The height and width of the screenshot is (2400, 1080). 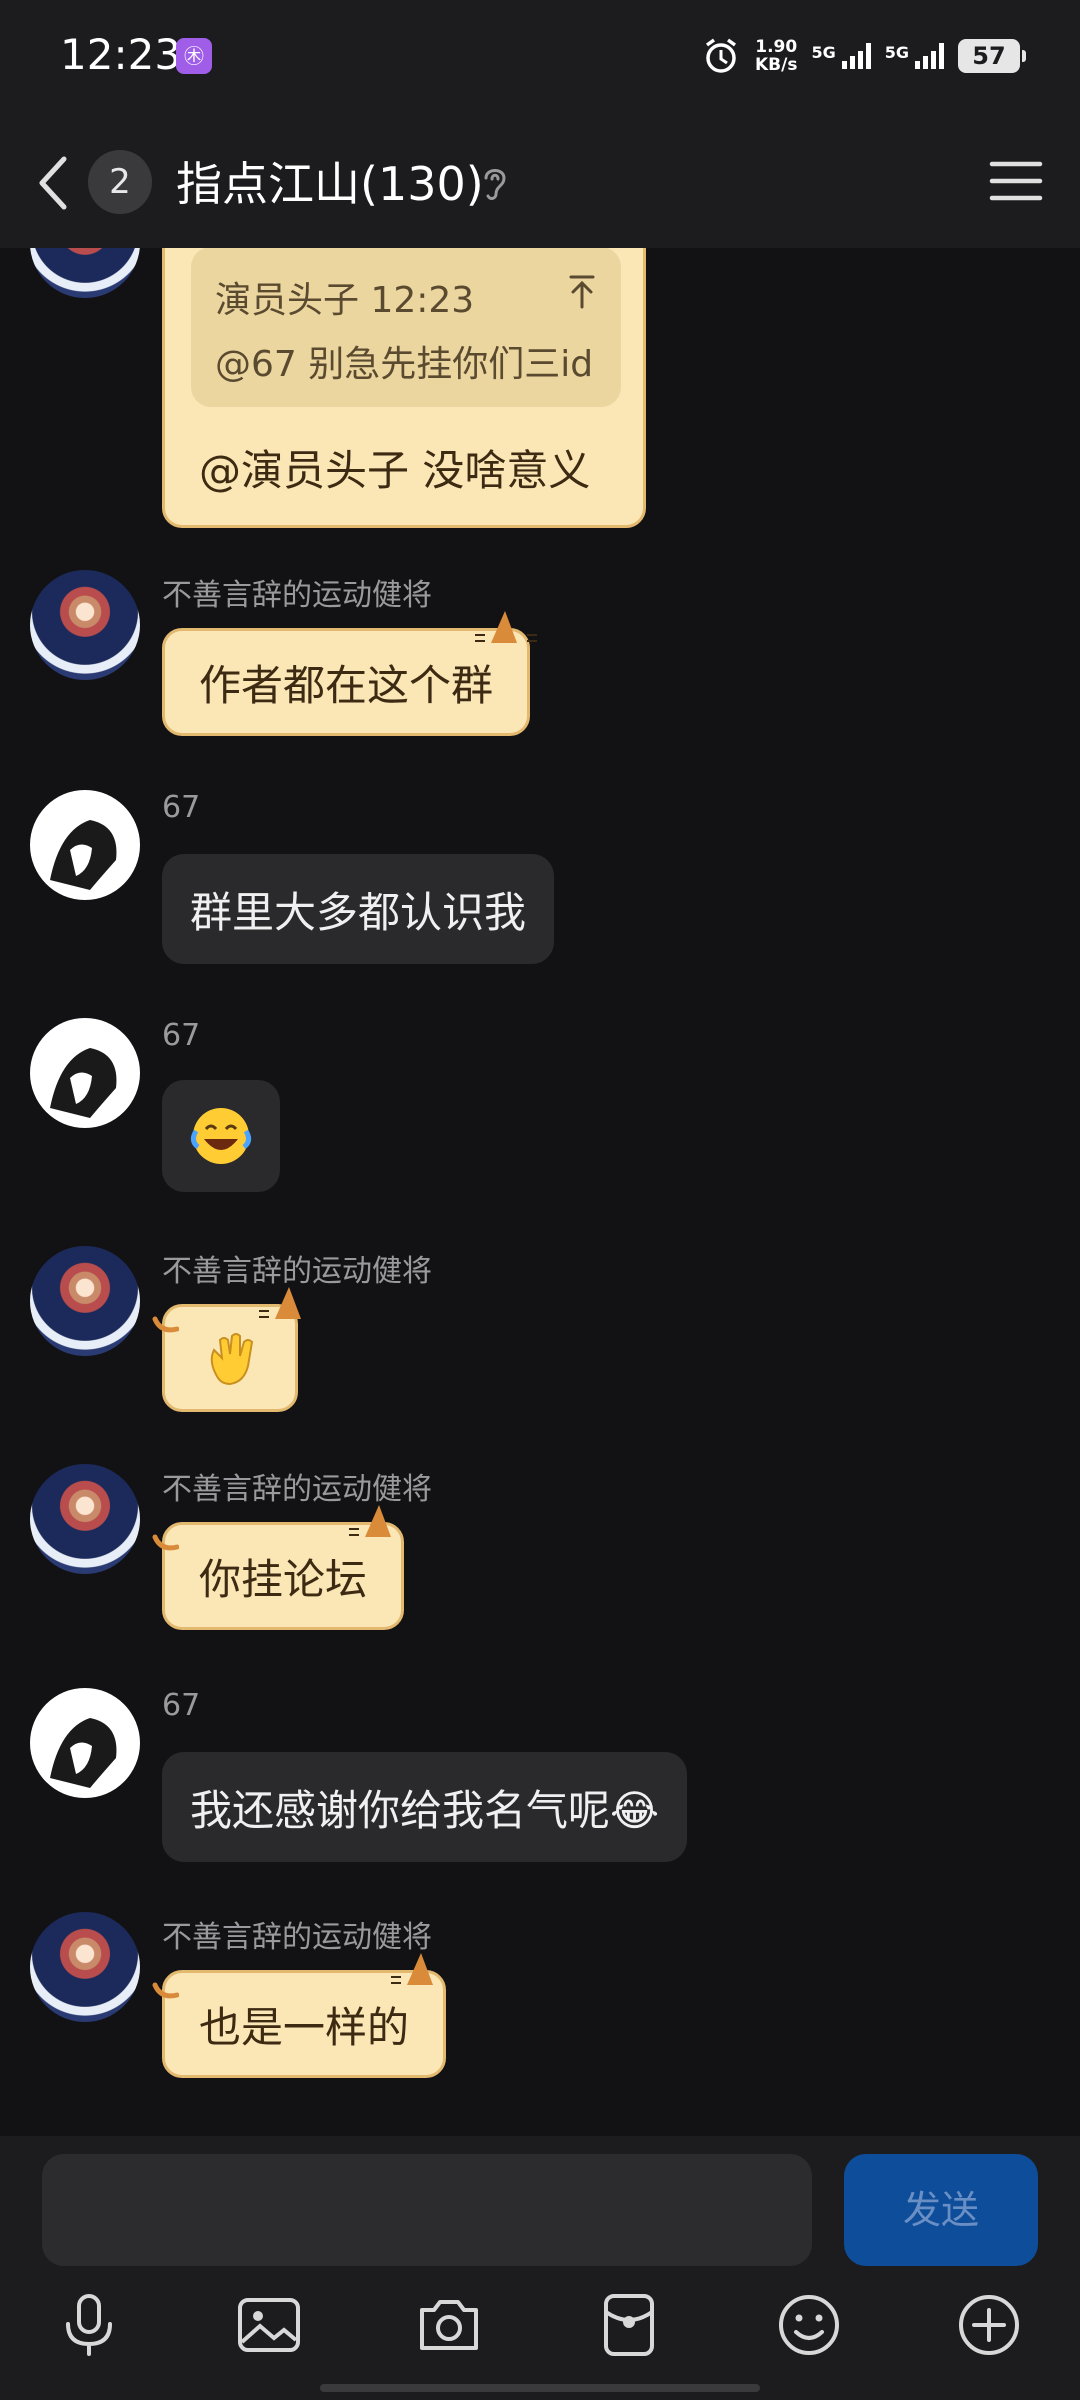 I want to click on unread-count-badge: 2, so click(x=120, y=182).